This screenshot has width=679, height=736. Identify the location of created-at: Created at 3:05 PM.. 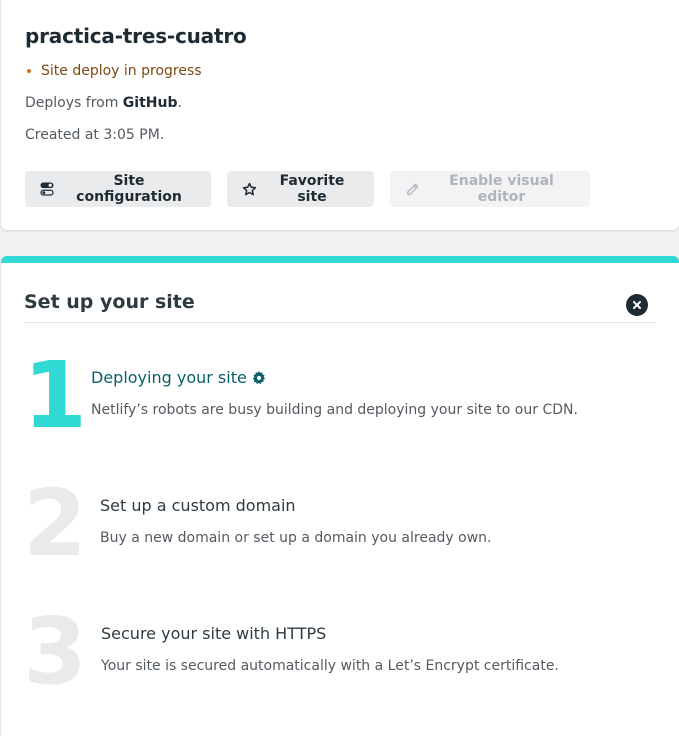
(95, 135).